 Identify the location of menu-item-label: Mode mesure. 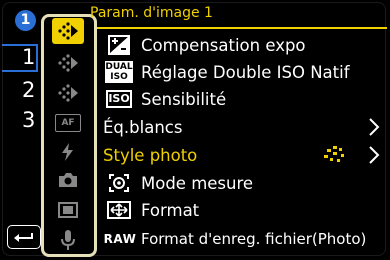
(197, 183).